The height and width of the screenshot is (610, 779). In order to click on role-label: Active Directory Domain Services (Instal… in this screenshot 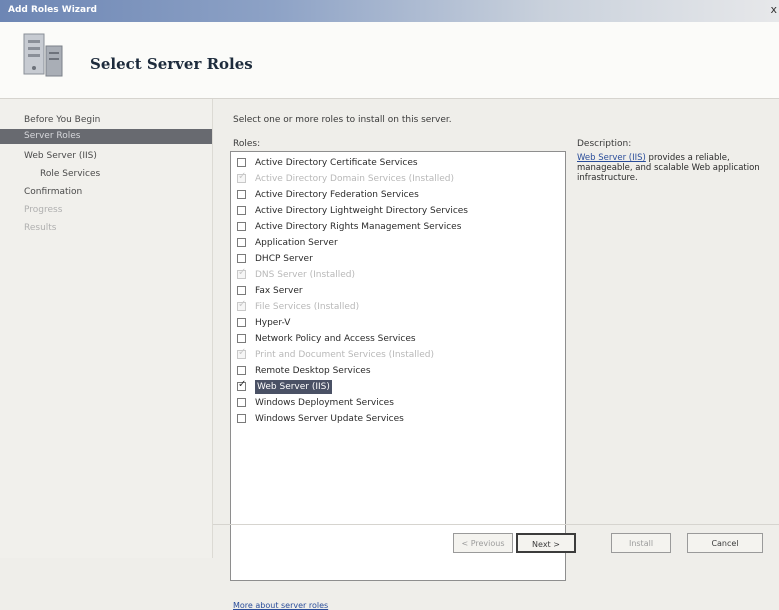, I will do `click(355, 179)`.